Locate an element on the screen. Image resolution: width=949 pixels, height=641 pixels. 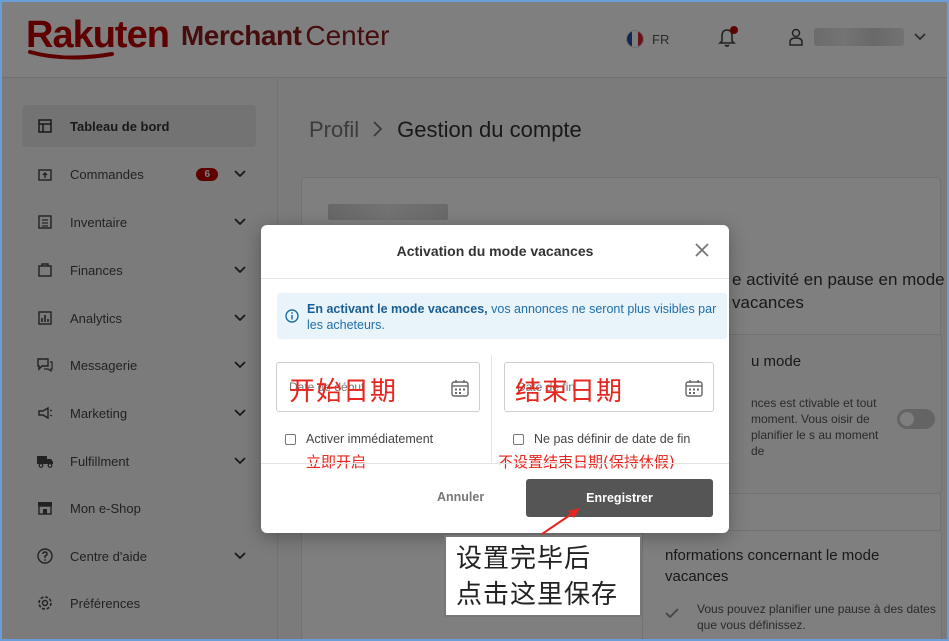
start-date-field: 开始日期 is located at coordinates (378, 387).